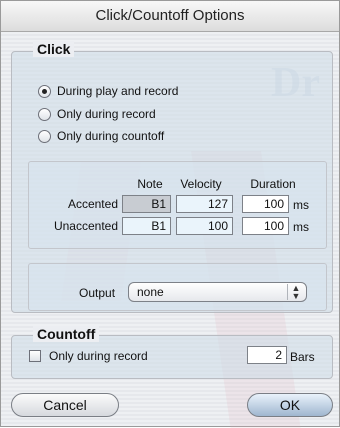 Image resolution: width=340 pixels, height=428 pixels. I want to click on accented-velocity-field: 127, so click(204, 204).